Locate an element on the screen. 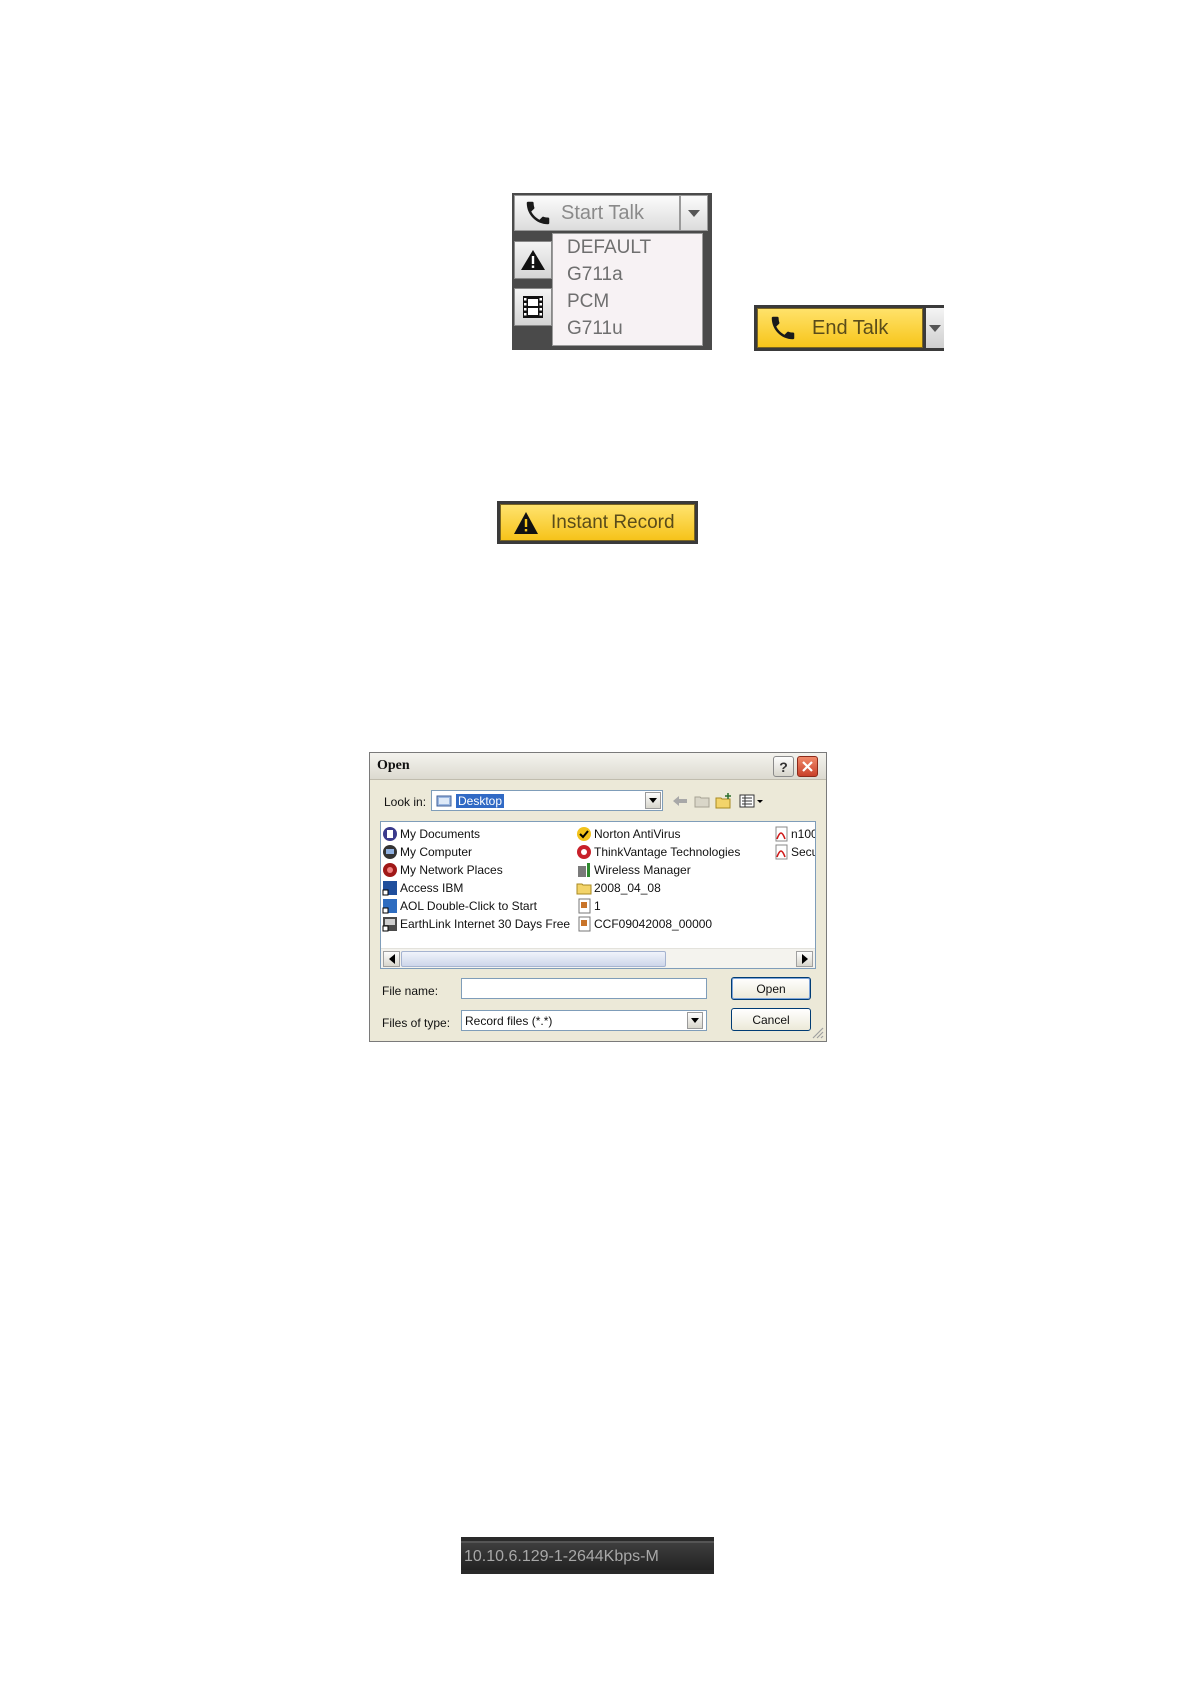  file-name: My Computer is located at coordinates (436, 852).